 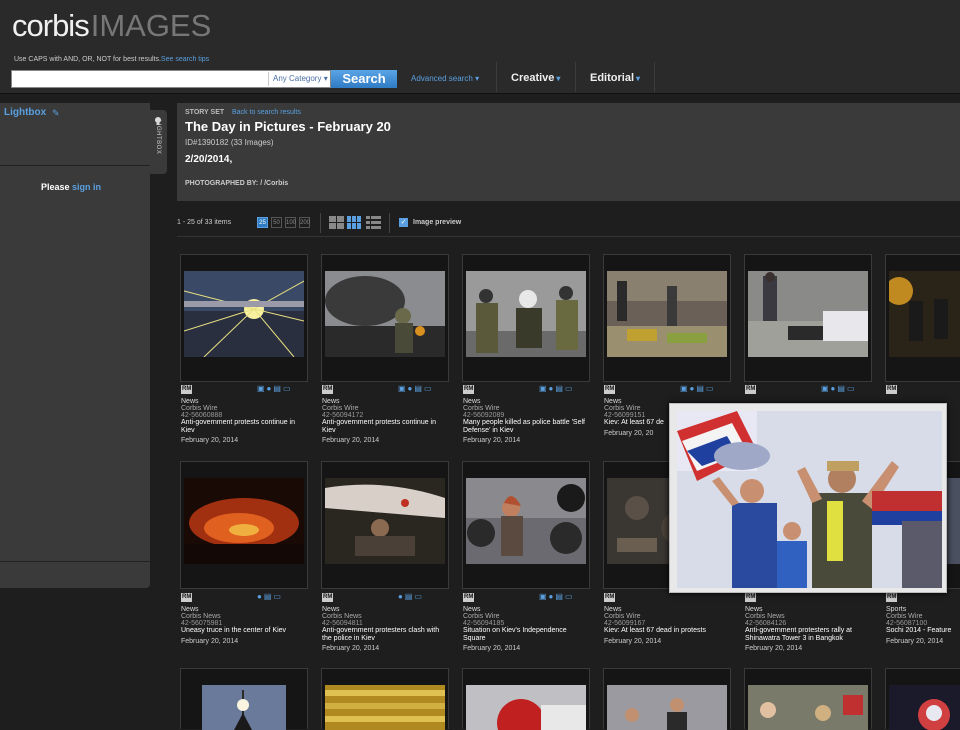 I want to click on divider, so click(x=75, y=561).